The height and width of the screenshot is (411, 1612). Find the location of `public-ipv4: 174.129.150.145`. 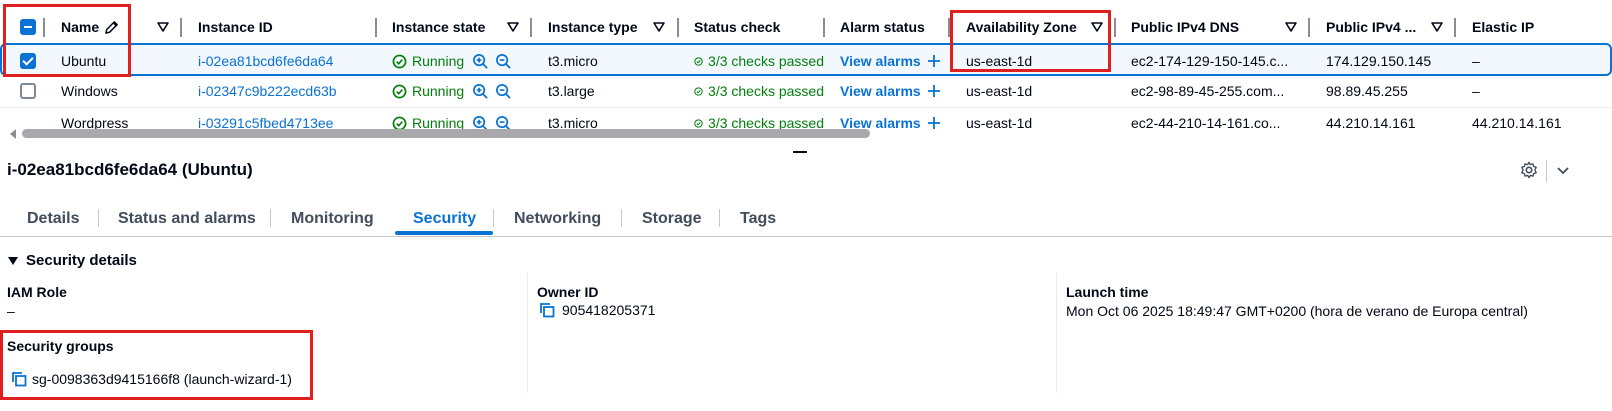

public-ipv4: 174.129.150.145 is located at coordinates (1379, 61).